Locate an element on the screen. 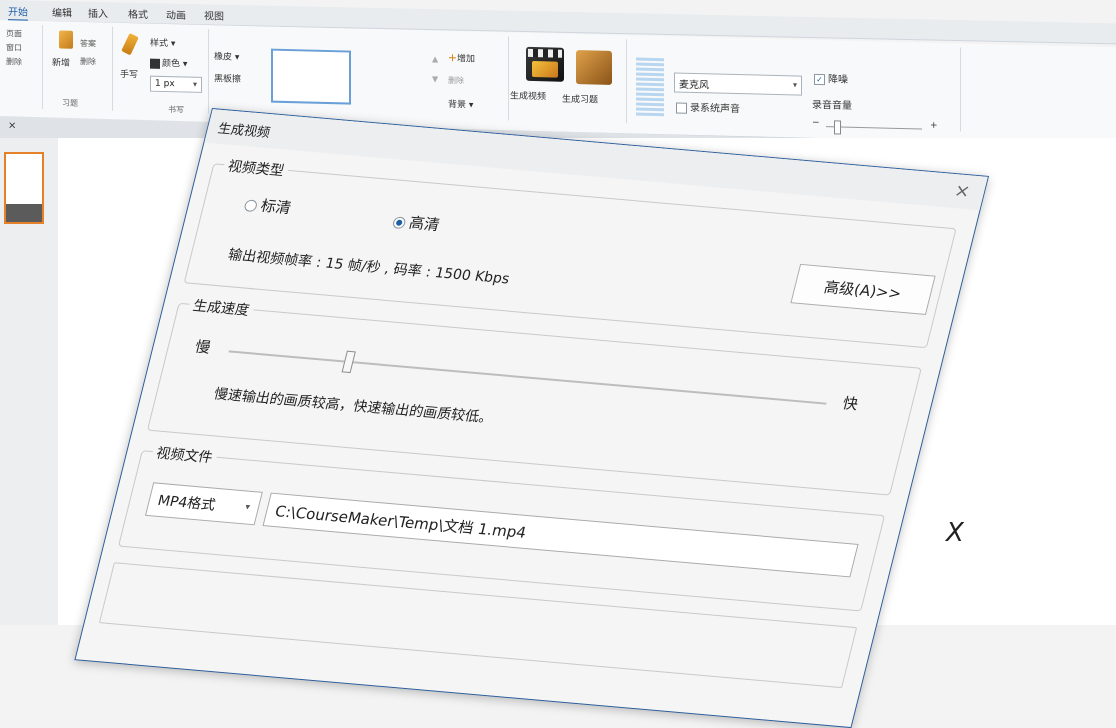 The width and height of the screenshot is (1116, 728). tab-format: 格式 is located at coordinates (138, 13).